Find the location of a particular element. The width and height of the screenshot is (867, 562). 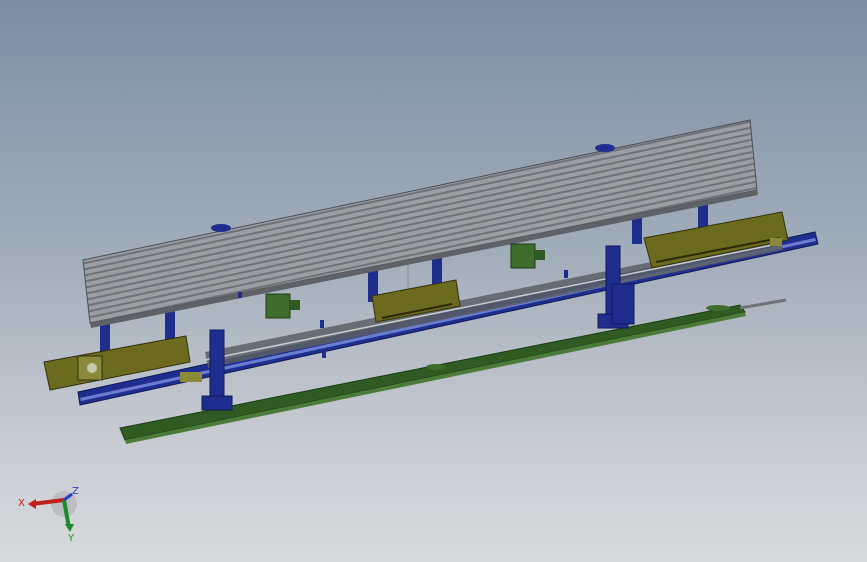

rod-end is located at coordinates (763, 304).